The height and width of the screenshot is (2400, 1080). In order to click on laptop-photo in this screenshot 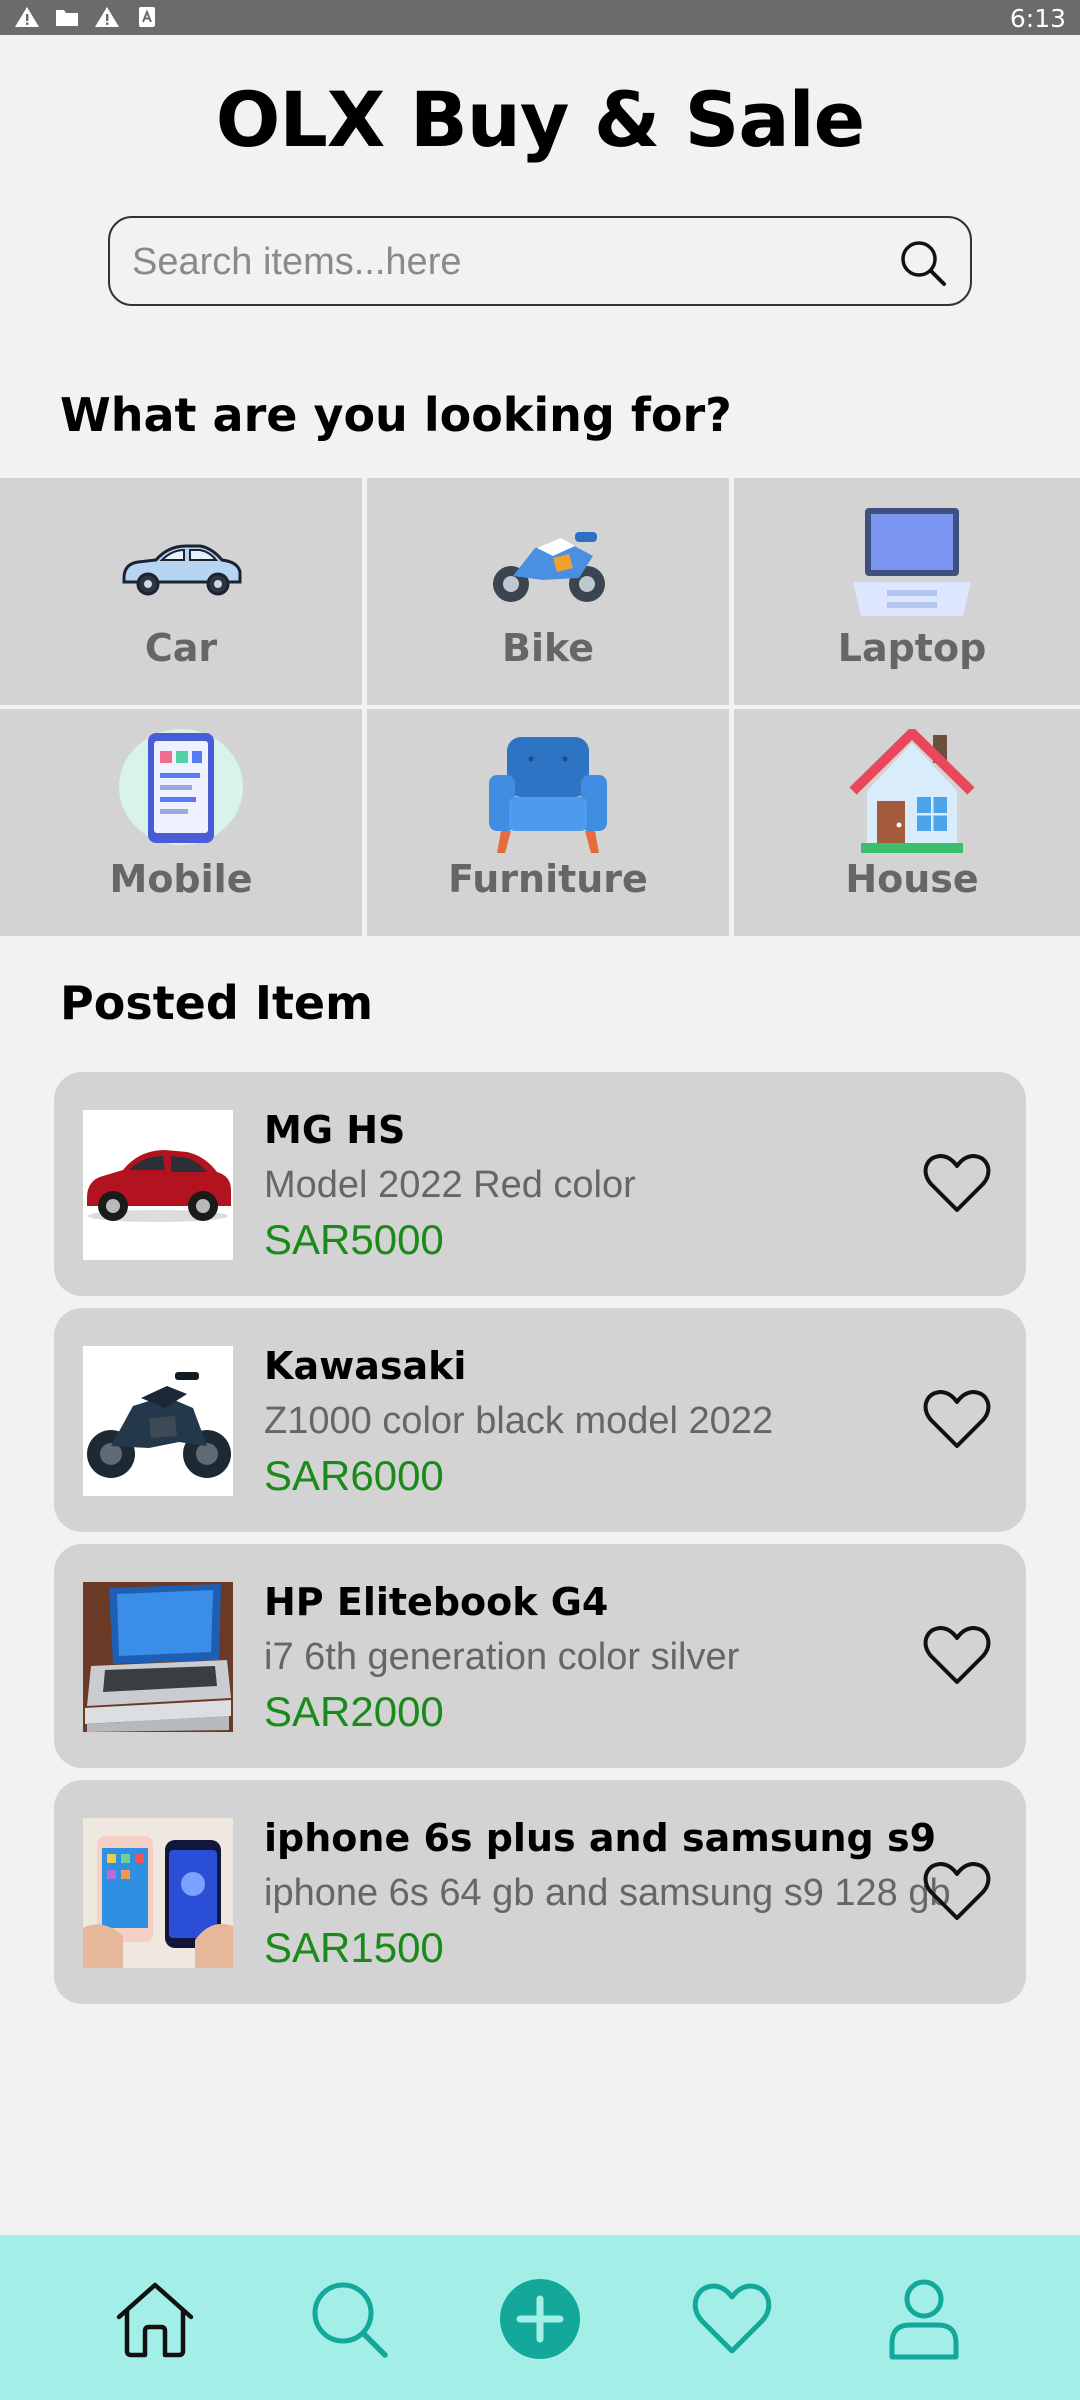, I will do `click(158, 1657)`.